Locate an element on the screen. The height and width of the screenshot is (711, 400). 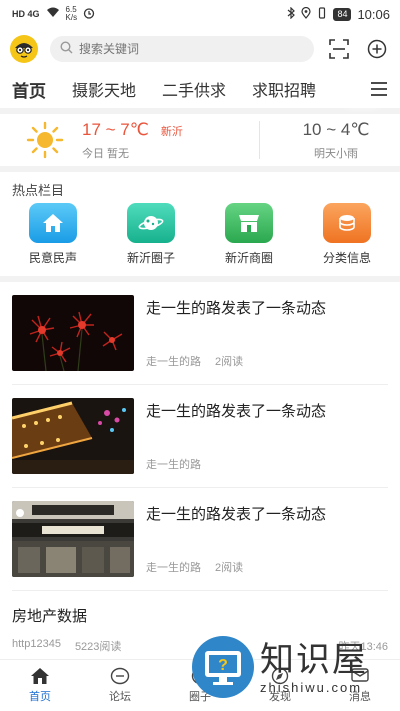
scan-button is located at coordinates (339, 49).